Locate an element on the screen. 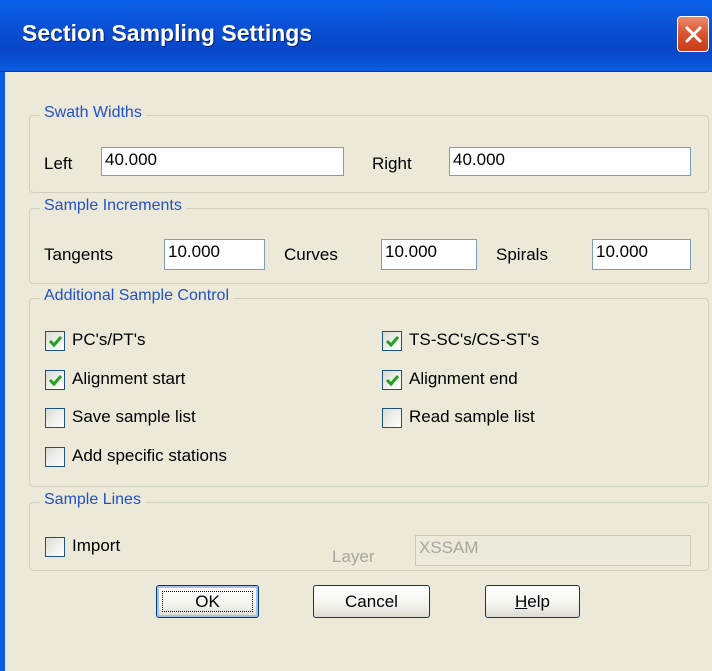 This screenshot has height=671, width=712. layer-label: Layer is located at coordinates (353, 556).